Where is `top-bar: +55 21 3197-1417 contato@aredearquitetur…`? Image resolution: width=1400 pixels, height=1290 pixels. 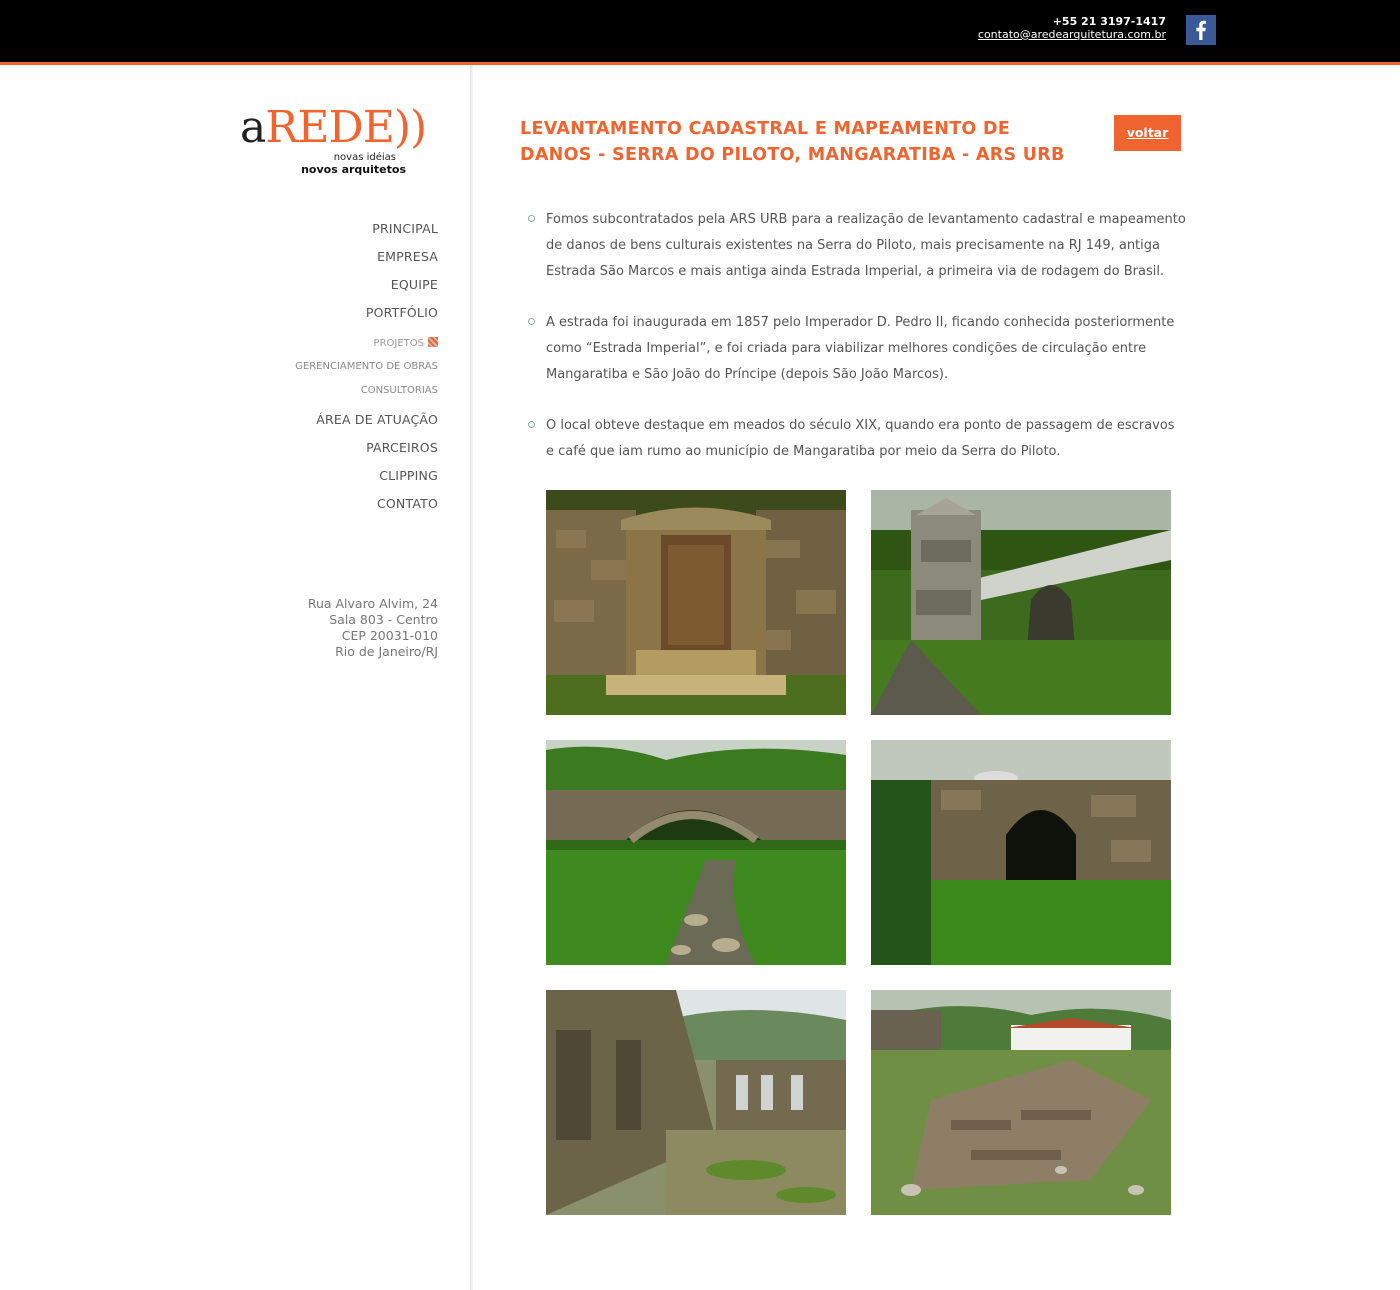
top-bar: +55 21 3197-1417 contato@aredearquitetur… is located at coordinates (700, 31).